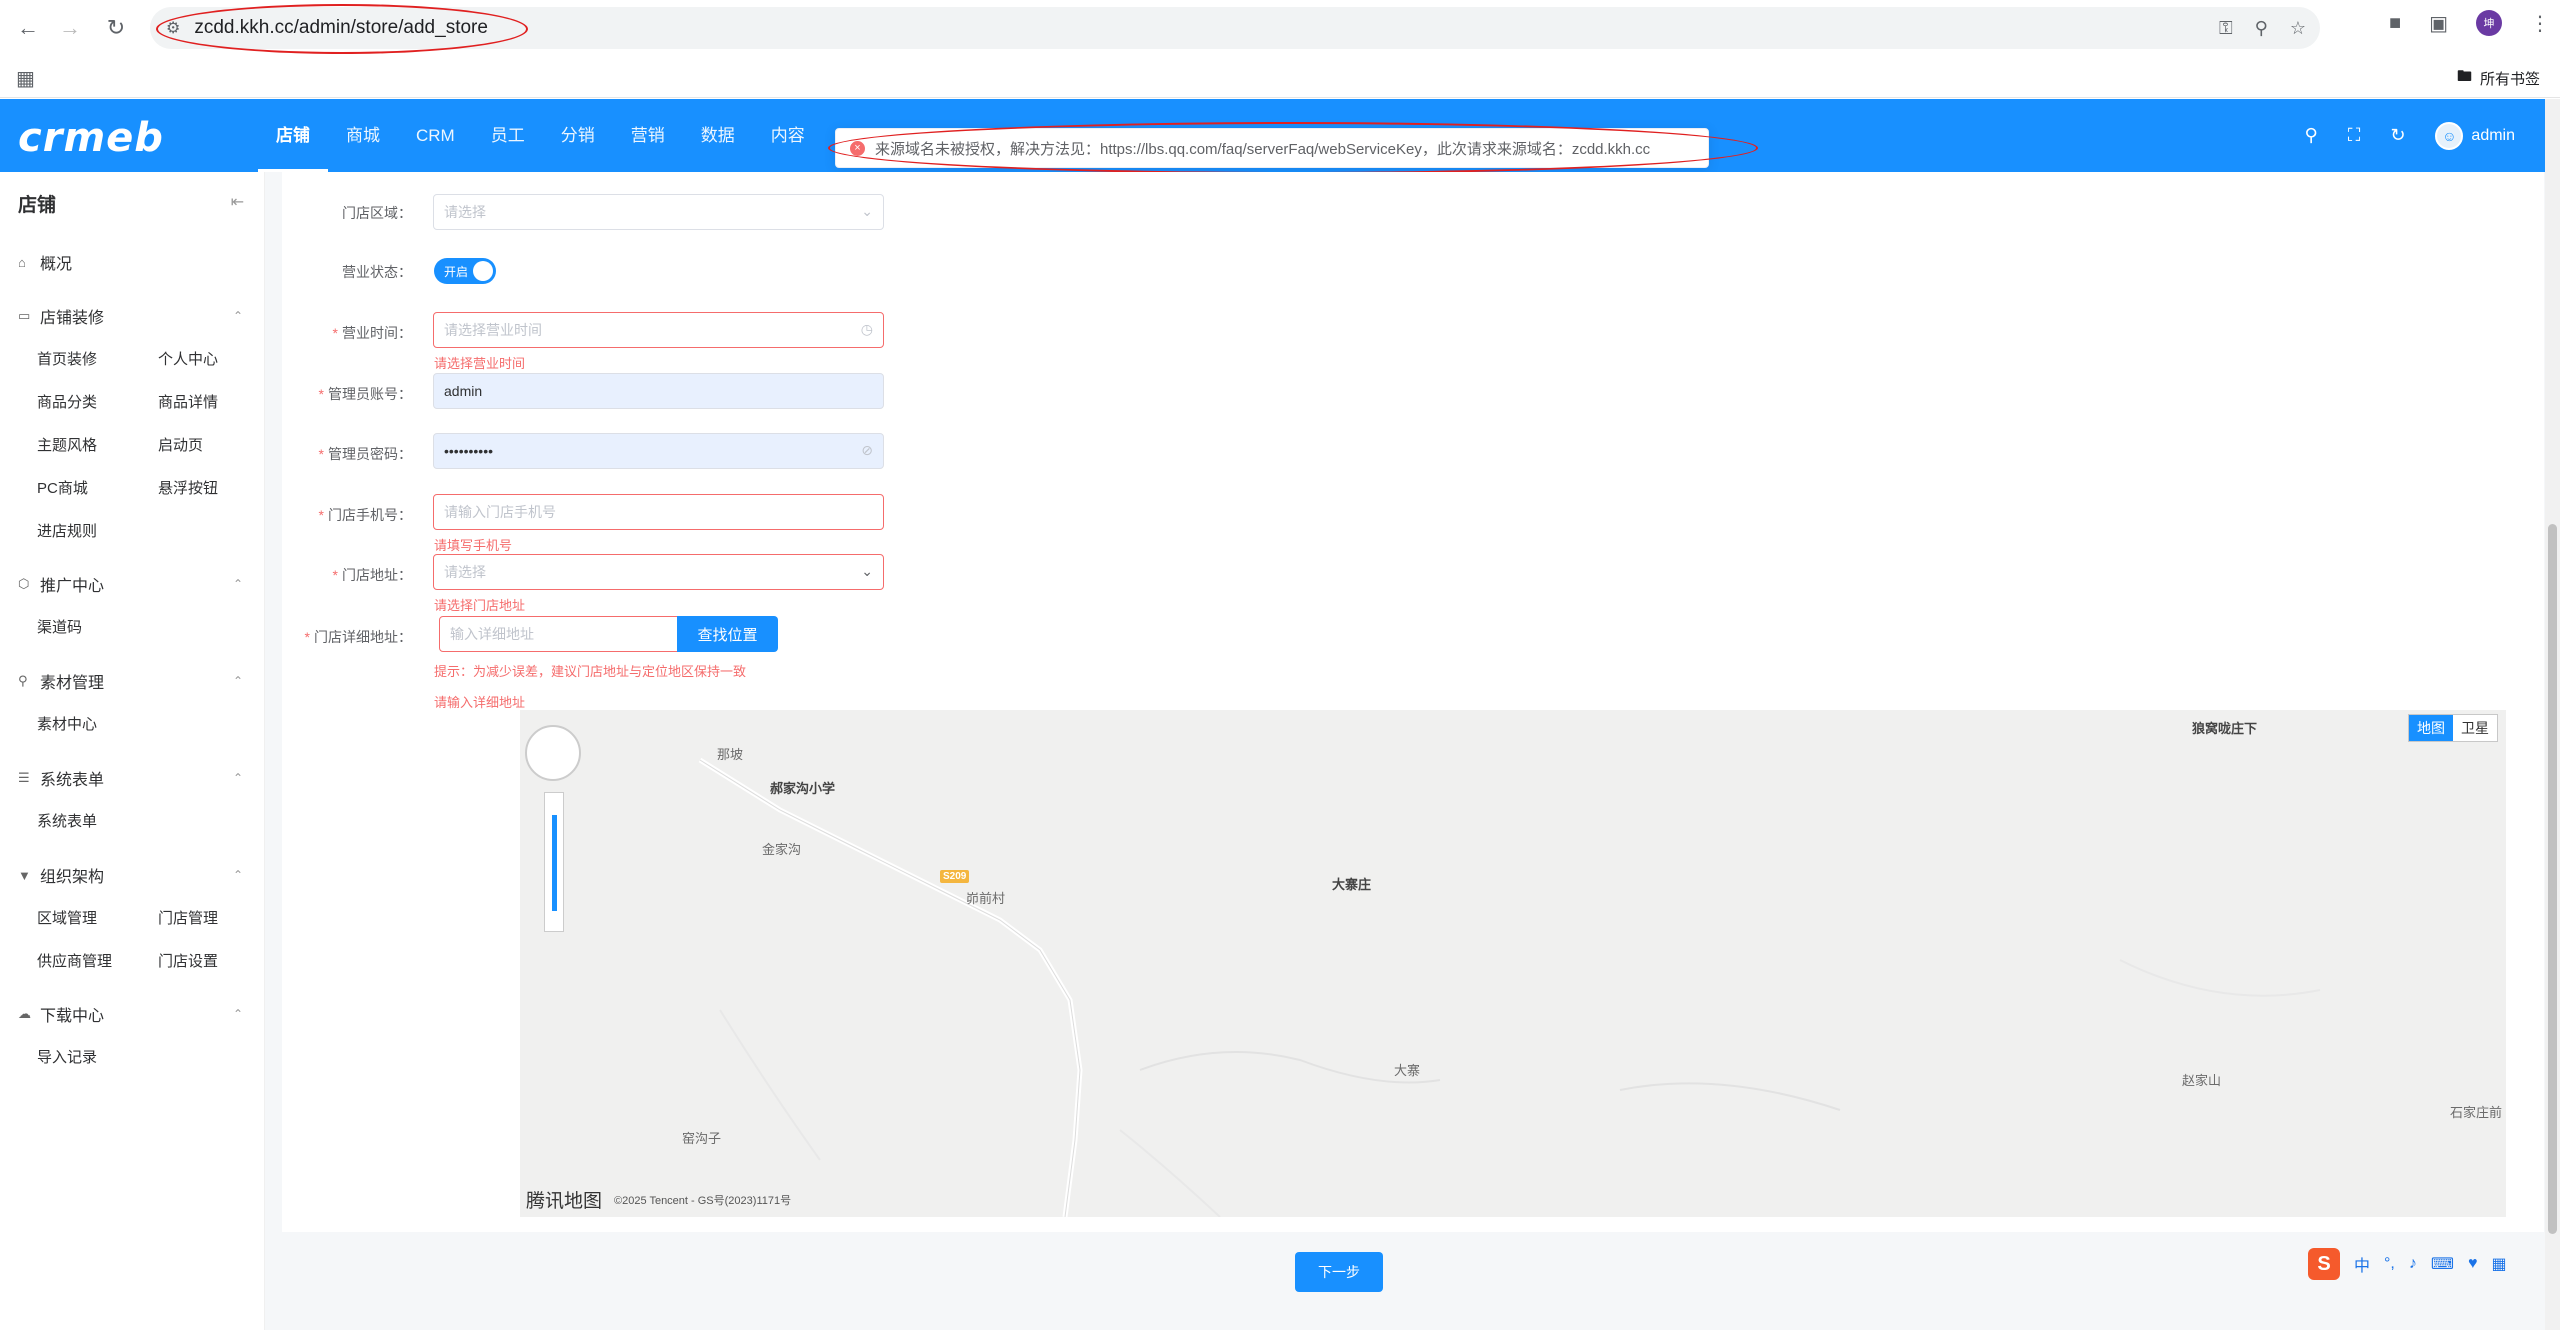 This screenshot has height=1330, width=2560. Describe the element at coordinates (62, 487) in the screenshot. I see `sidebar-item-pc-mall: PC商城` at that location.